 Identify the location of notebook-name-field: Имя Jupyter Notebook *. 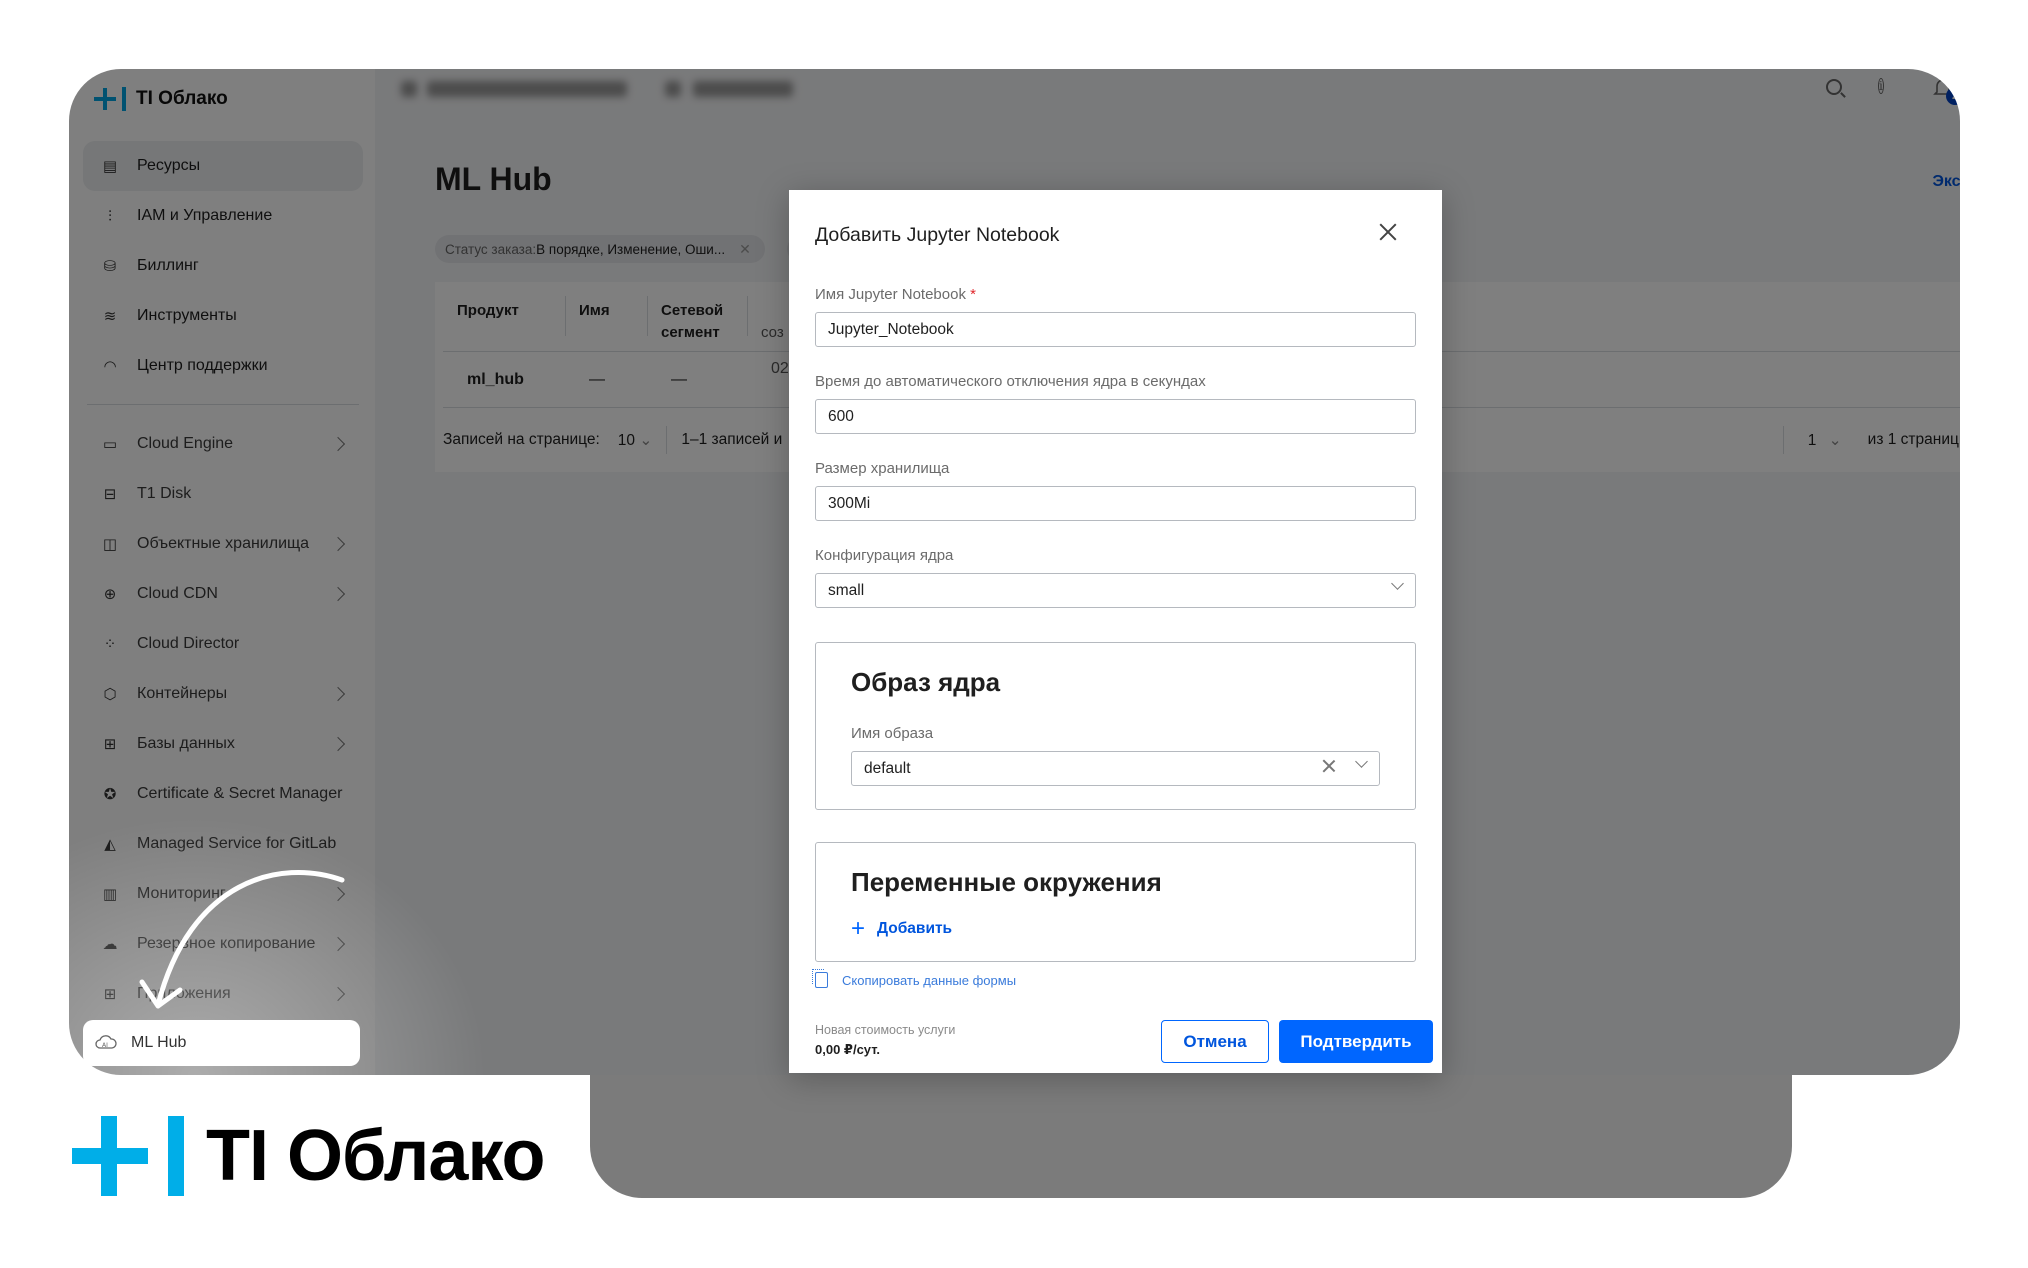
(1115, 316).